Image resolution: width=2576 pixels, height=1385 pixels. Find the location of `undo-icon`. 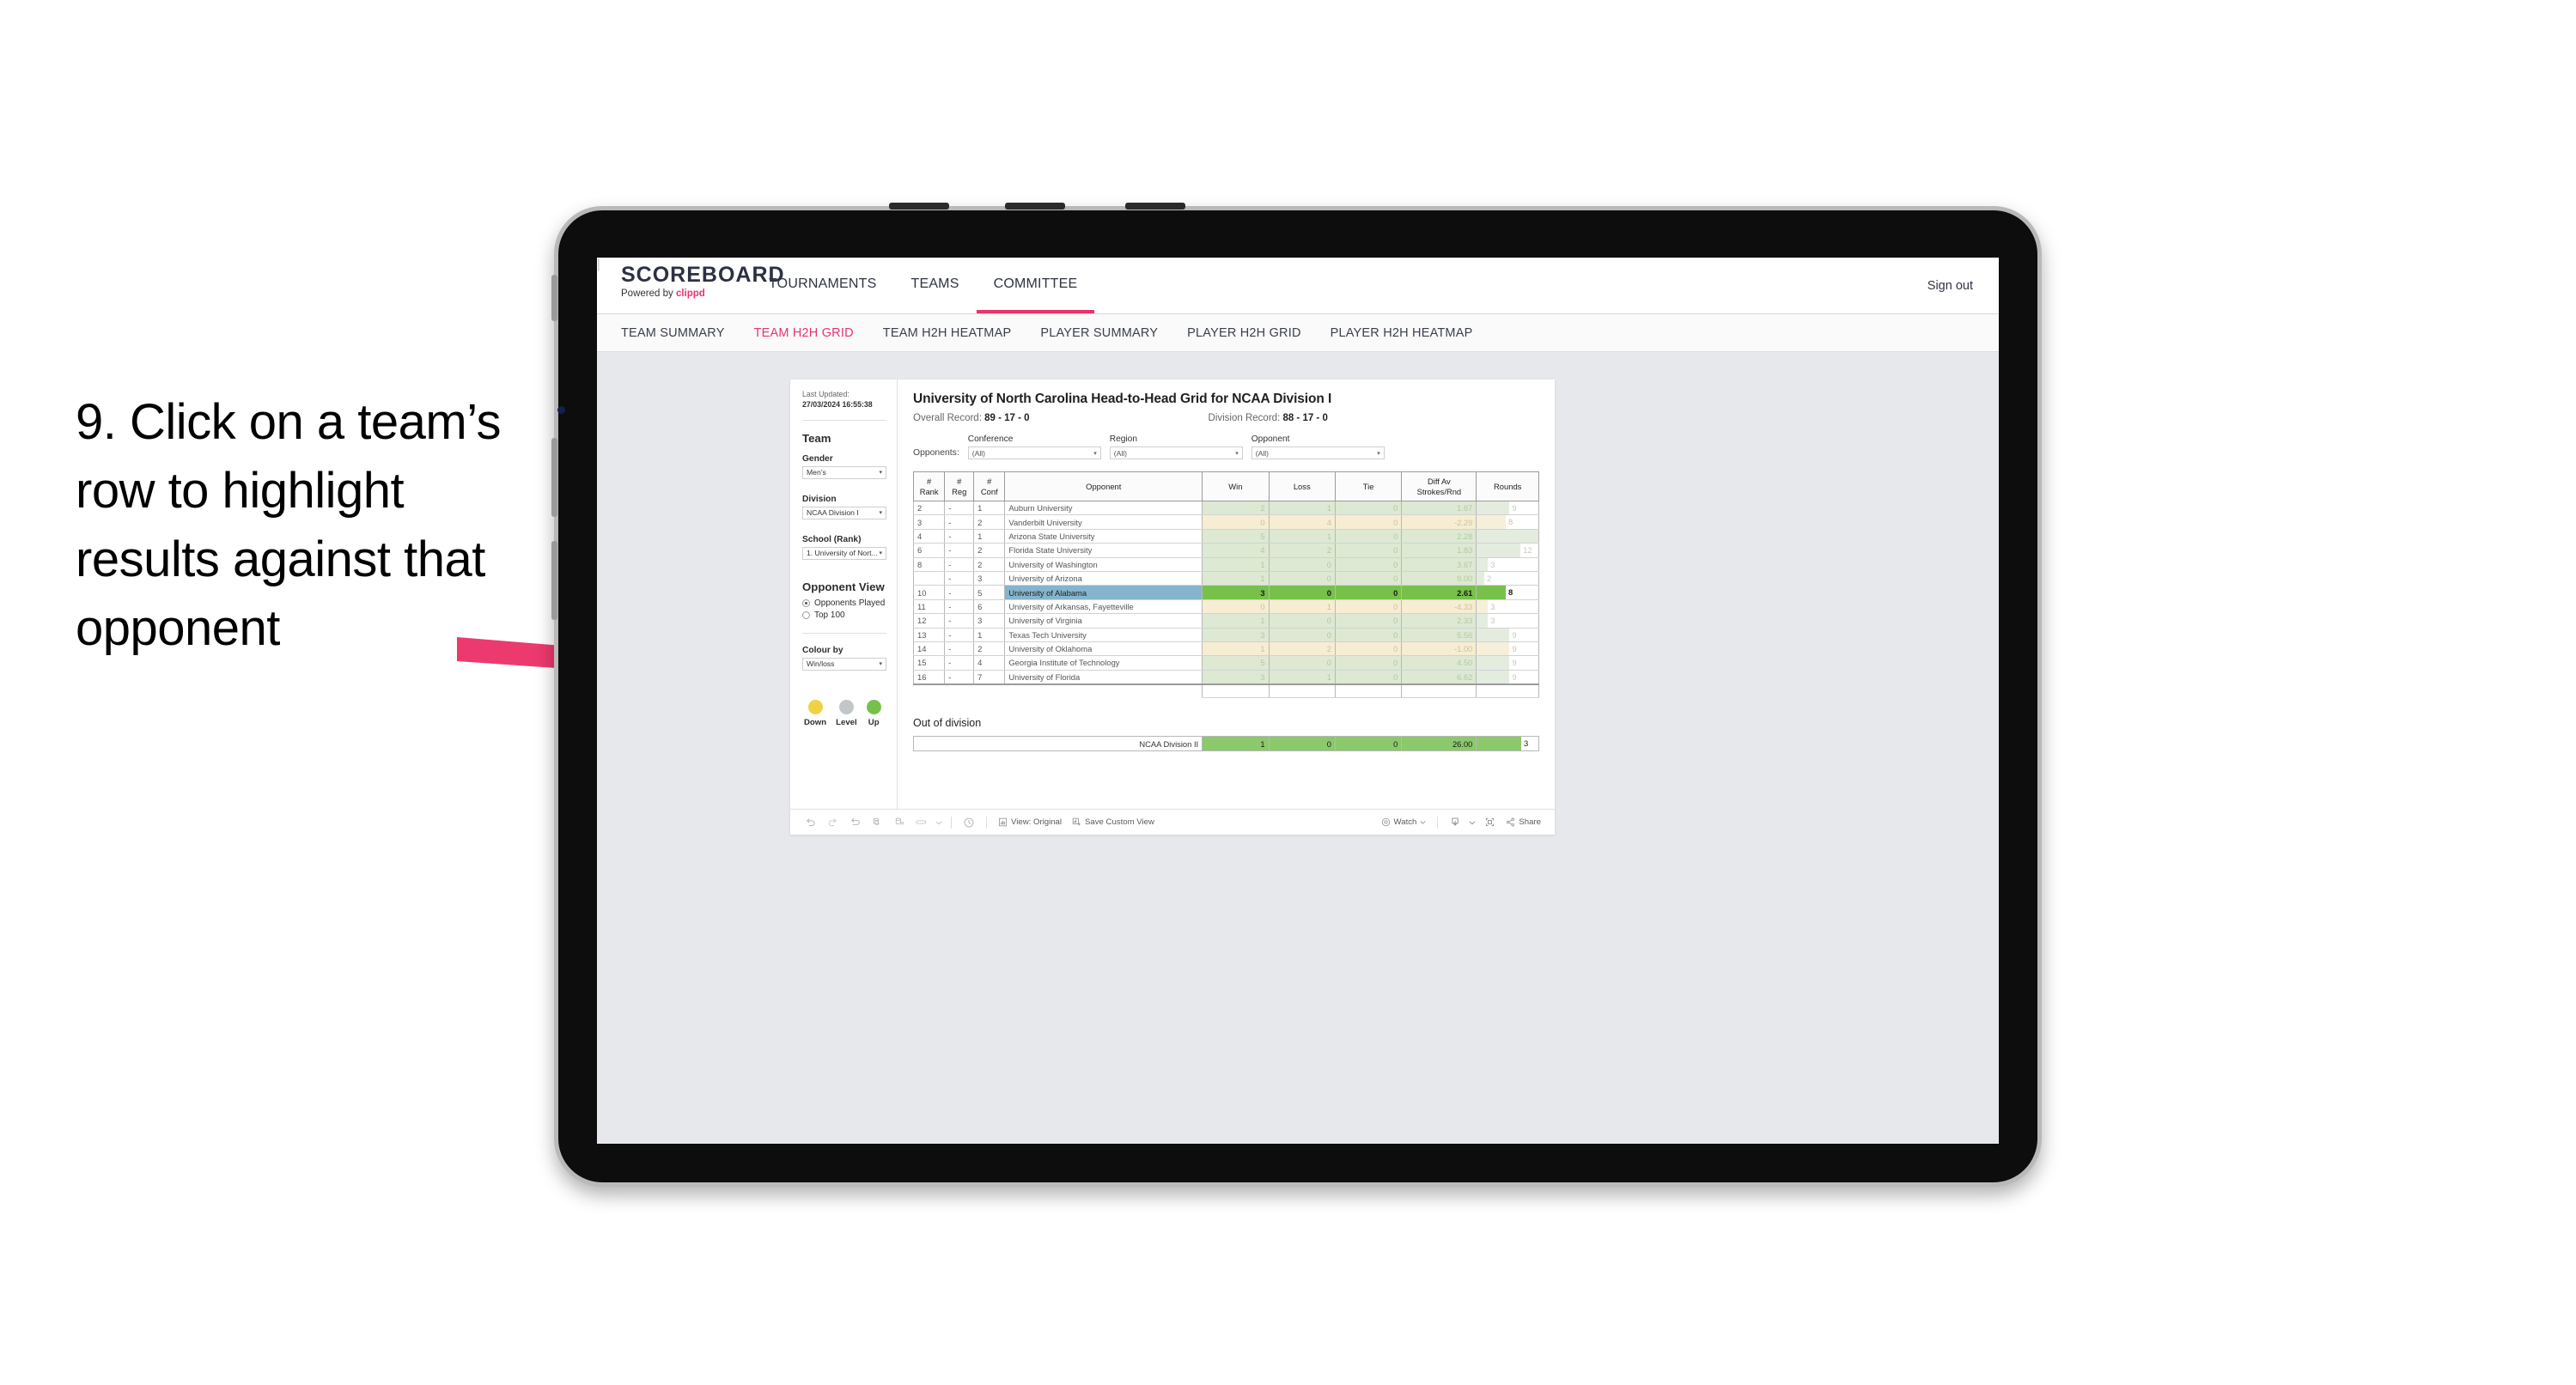

undo-icon is located at coordinates (810, 822).